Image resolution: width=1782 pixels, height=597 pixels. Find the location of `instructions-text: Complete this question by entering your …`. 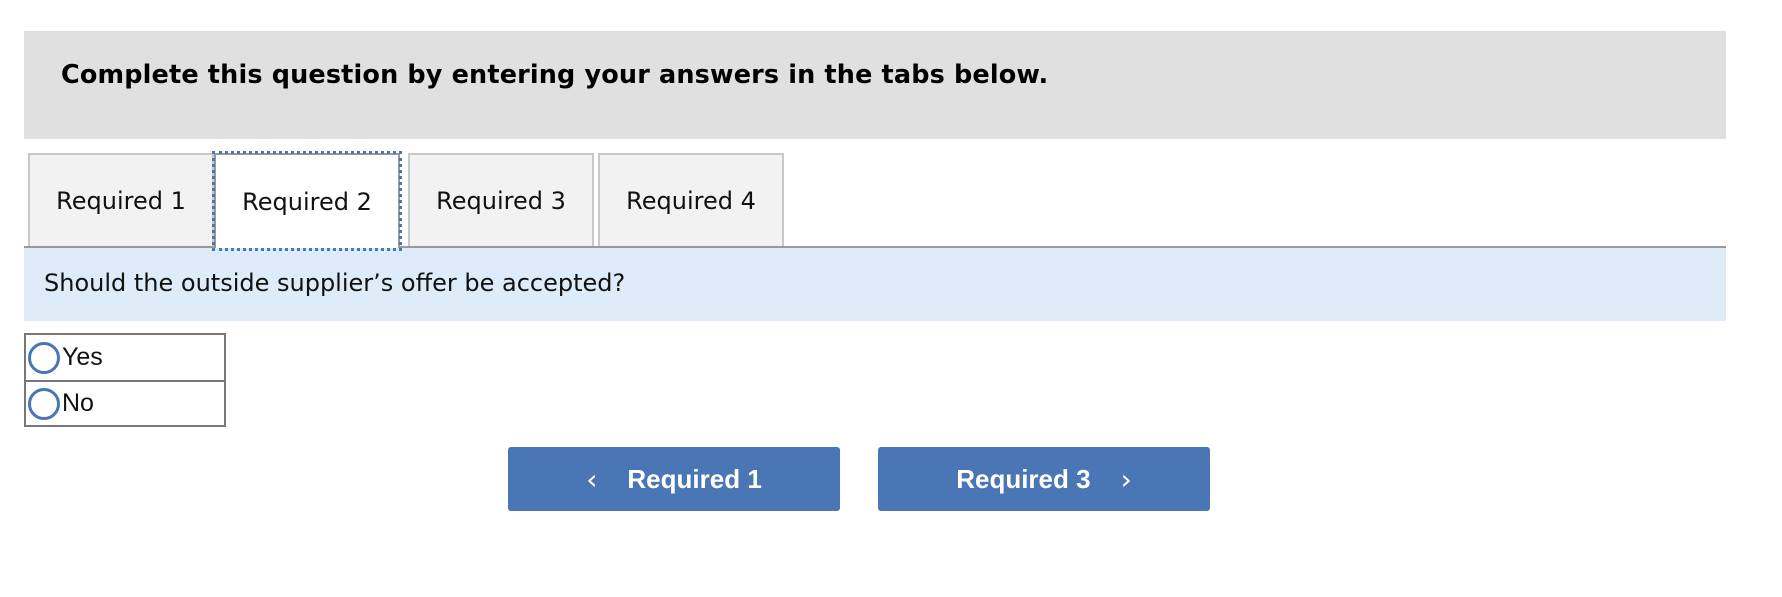

instructions-text: Complete this question by entering your … is located at coordinates (555, 75).